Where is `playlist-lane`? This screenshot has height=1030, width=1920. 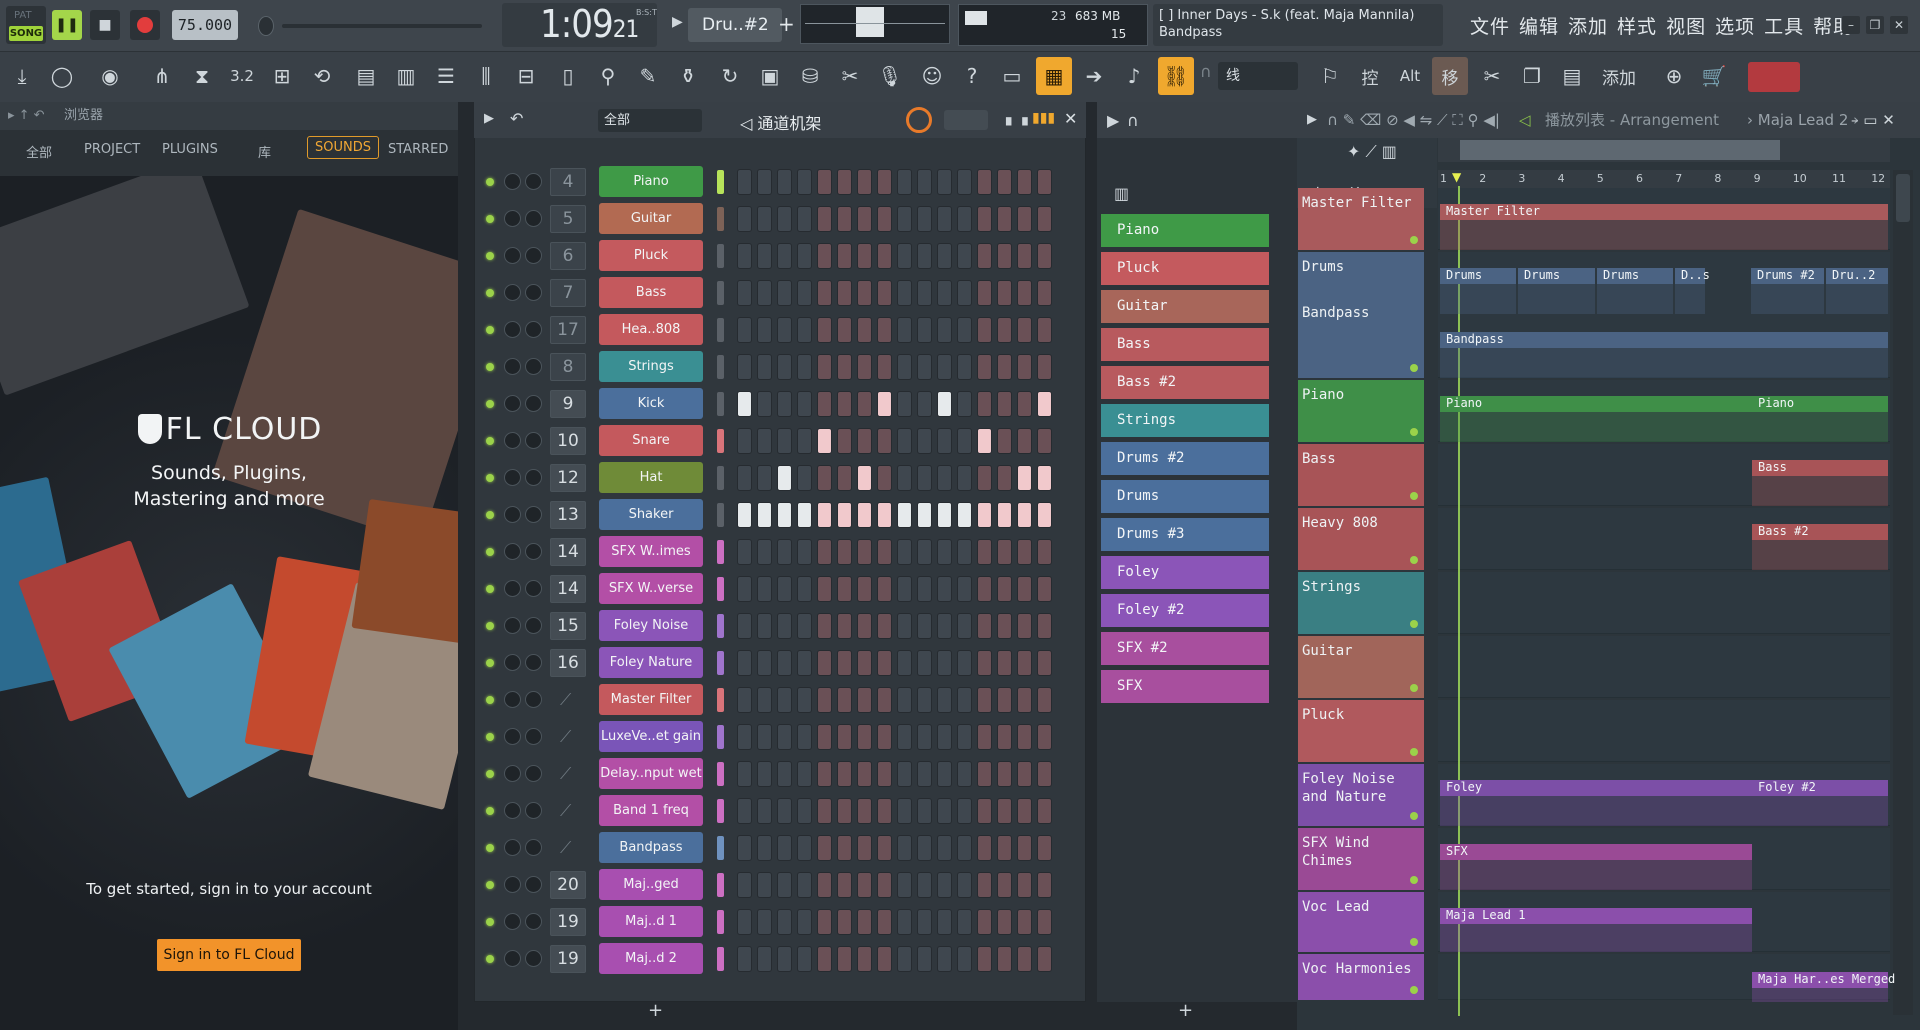 playlist-lane is located at coordinates (1664, 603).